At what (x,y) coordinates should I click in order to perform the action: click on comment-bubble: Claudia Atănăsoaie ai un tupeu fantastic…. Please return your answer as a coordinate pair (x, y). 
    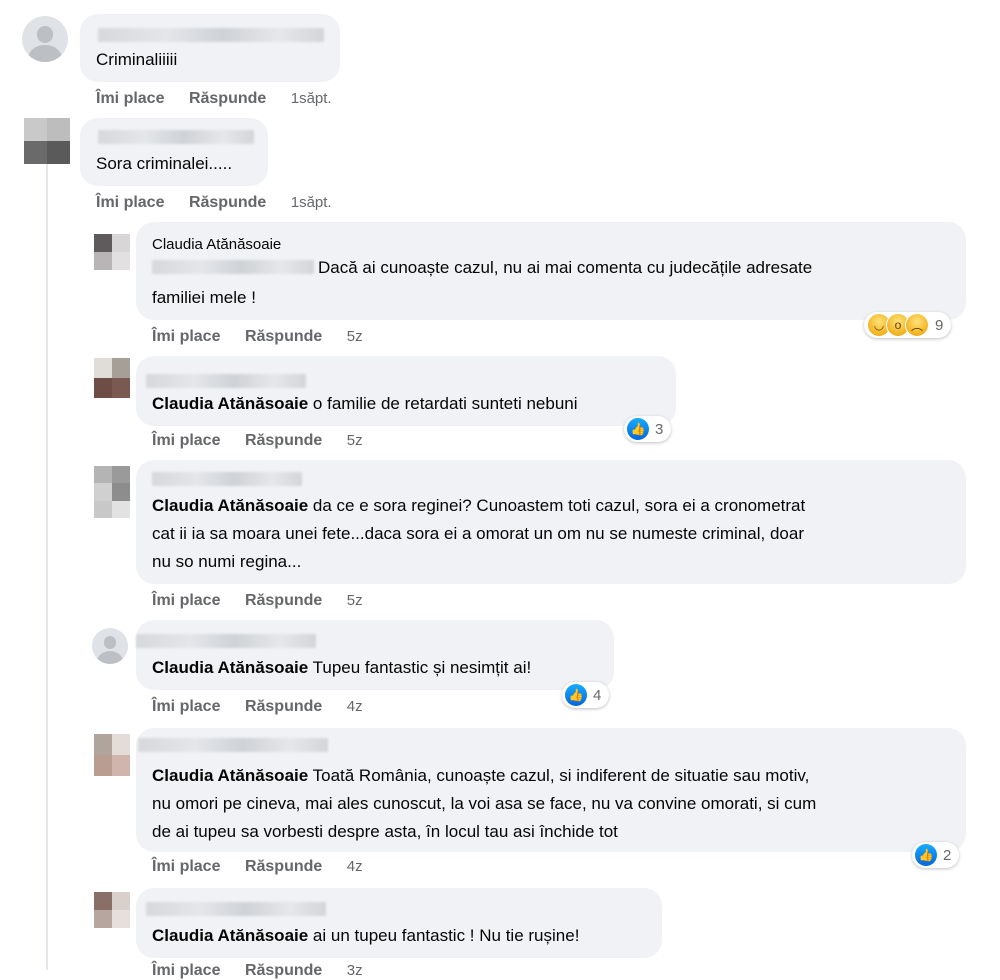
    Looking at the image, I should click on (399, 923).